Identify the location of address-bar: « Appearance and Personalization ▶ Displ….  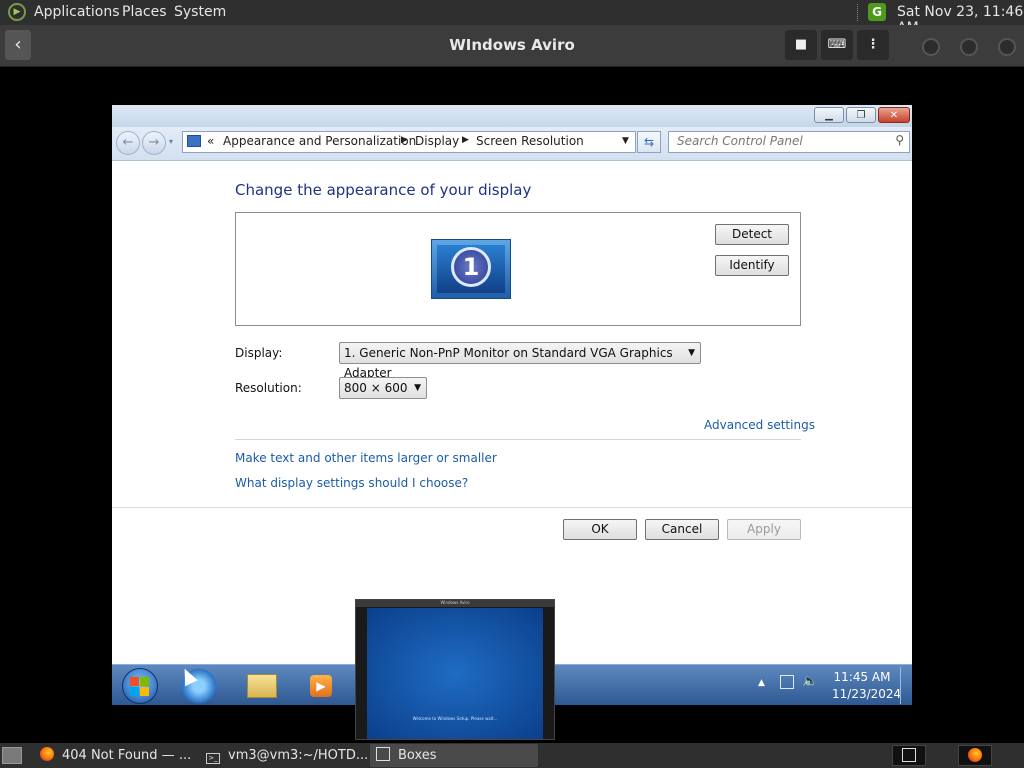
(409, 142).